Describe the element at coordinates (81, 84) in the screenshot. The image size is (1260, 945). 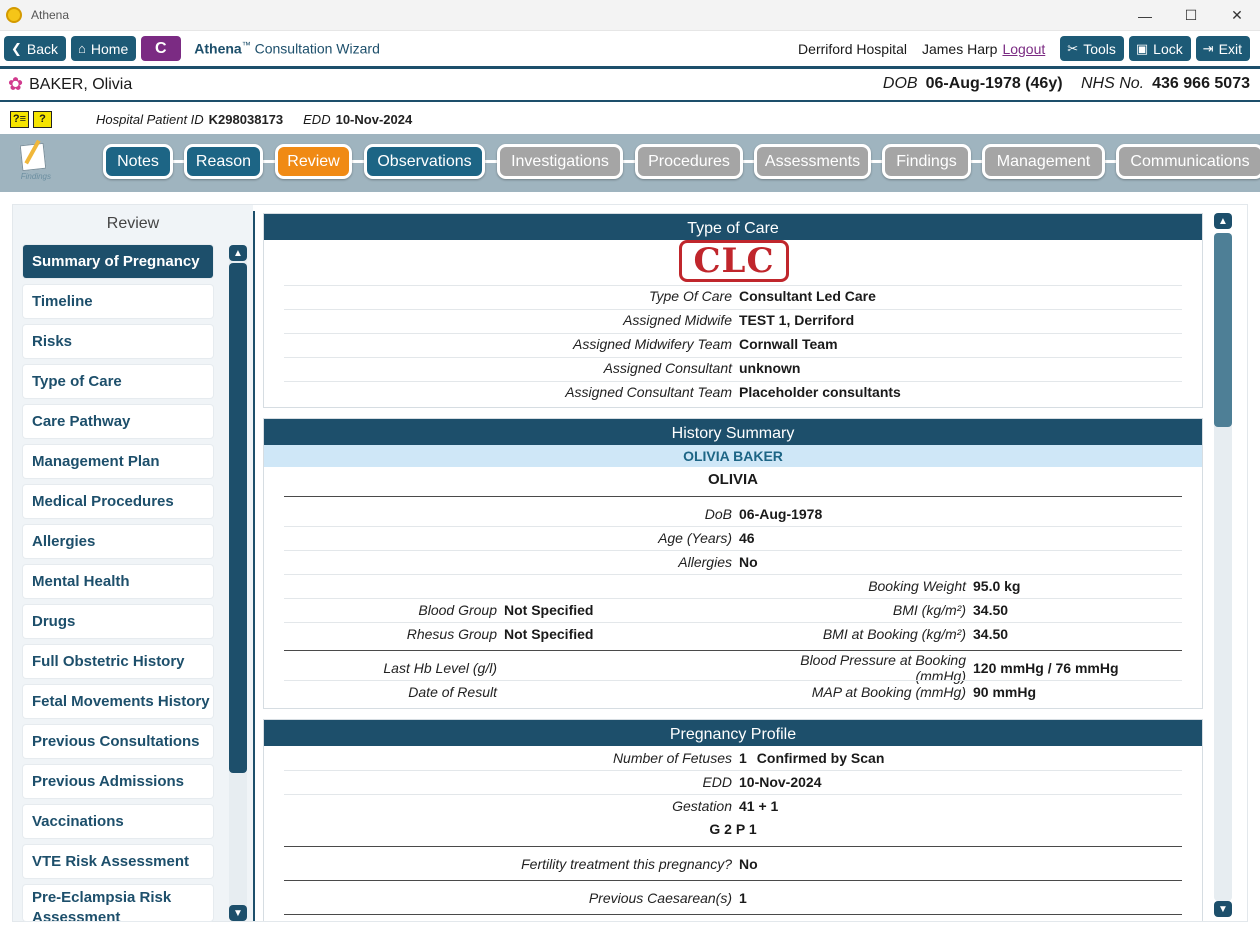
I see `patient-name: BAKER, Olivia` at that location.